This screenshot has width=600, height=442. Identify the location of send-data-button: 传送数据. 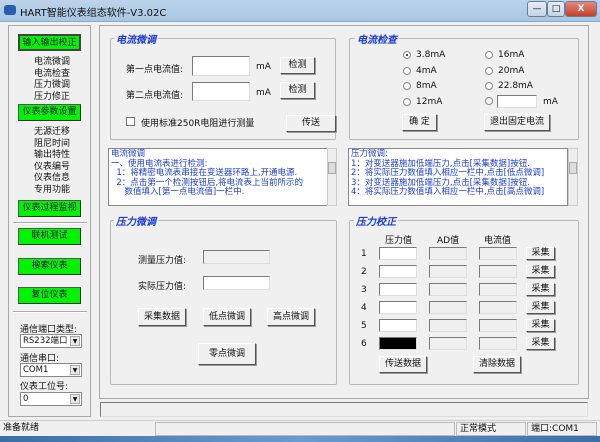
(403, 364).